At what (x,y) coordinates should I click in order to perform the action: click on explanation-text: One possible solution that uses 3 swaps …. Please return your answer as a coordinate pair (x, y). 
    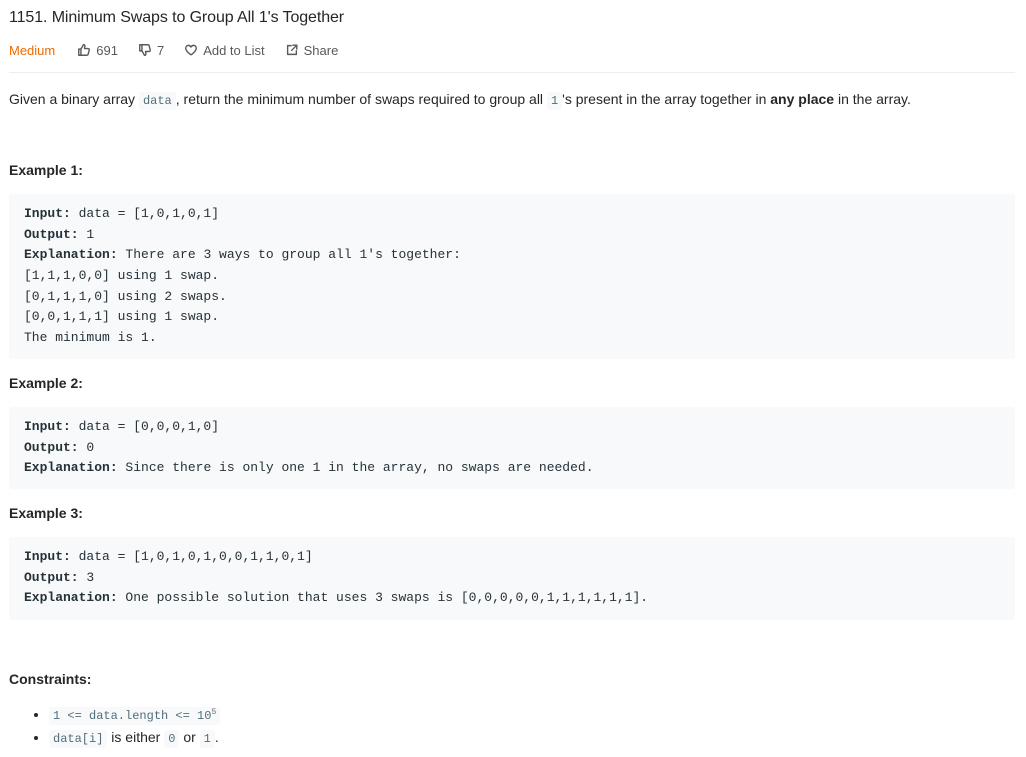
    Looking at the image, I should click on (383, 598).